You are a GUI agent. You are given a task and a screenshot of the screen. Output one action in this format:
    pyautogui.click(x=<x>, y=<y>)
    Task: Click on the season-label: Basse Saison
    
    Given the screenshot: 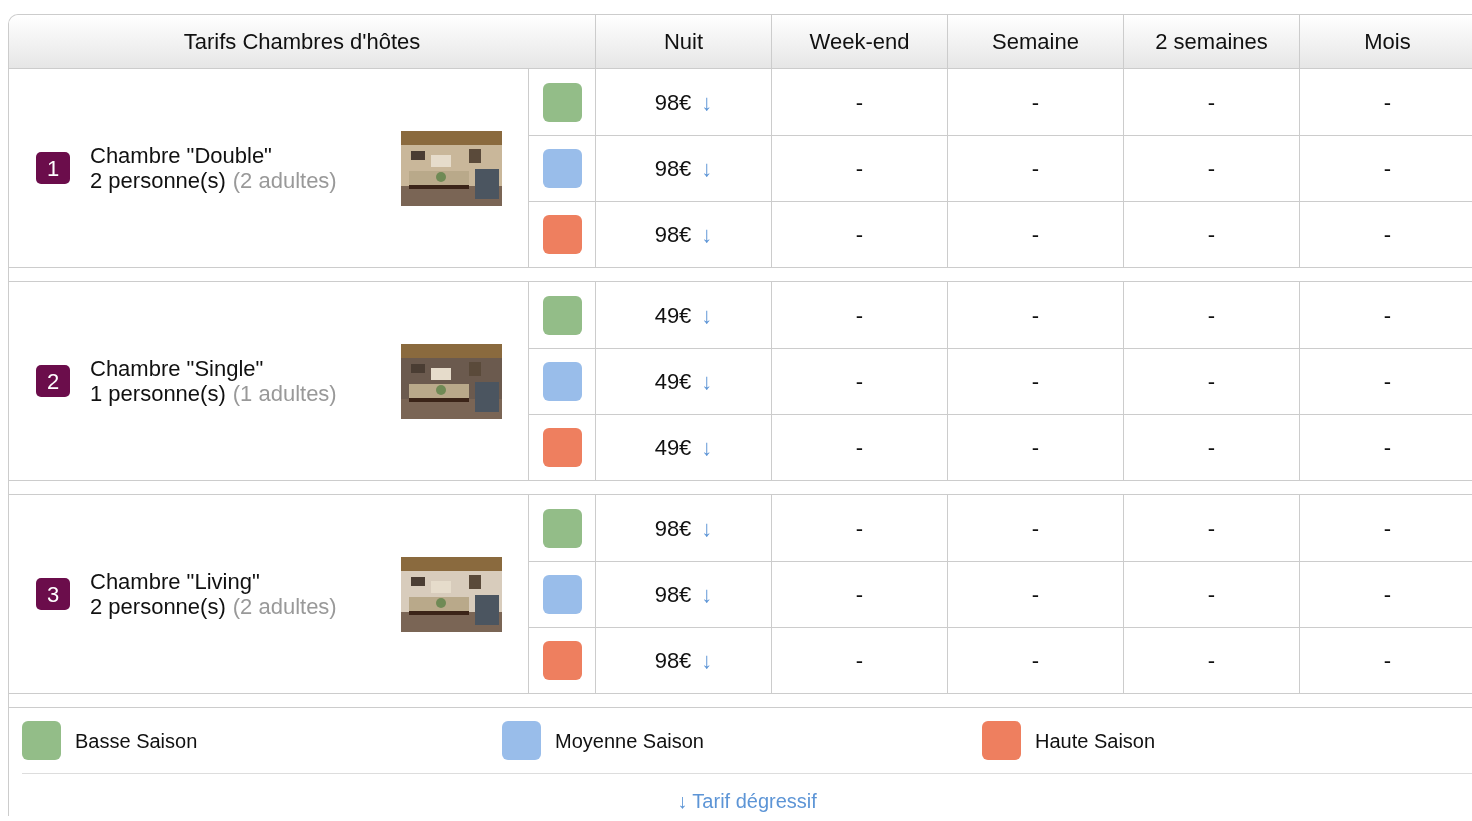 What is the action you would take?
    pyautogui.click(x=136, y=741)
    